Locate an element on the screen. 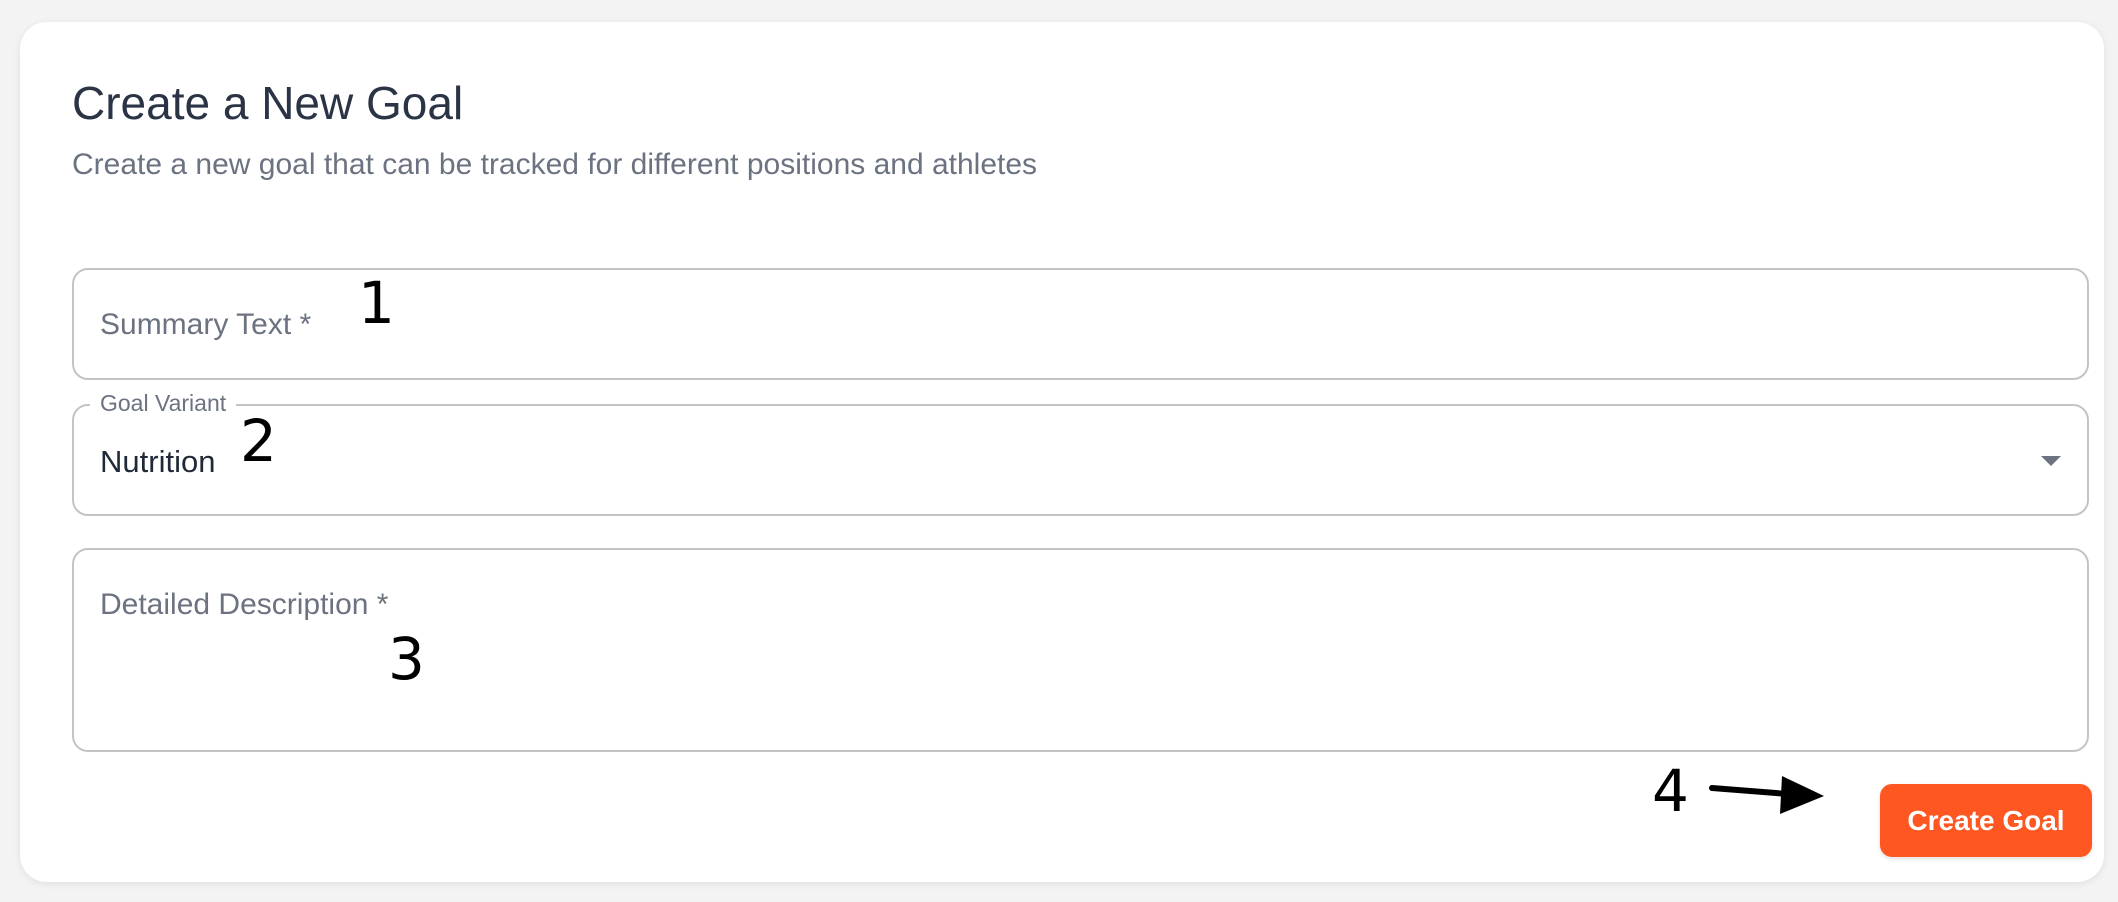 The image size is (2118, 902). annotation-number-4: 4 is located at coordinates (1670, 791).